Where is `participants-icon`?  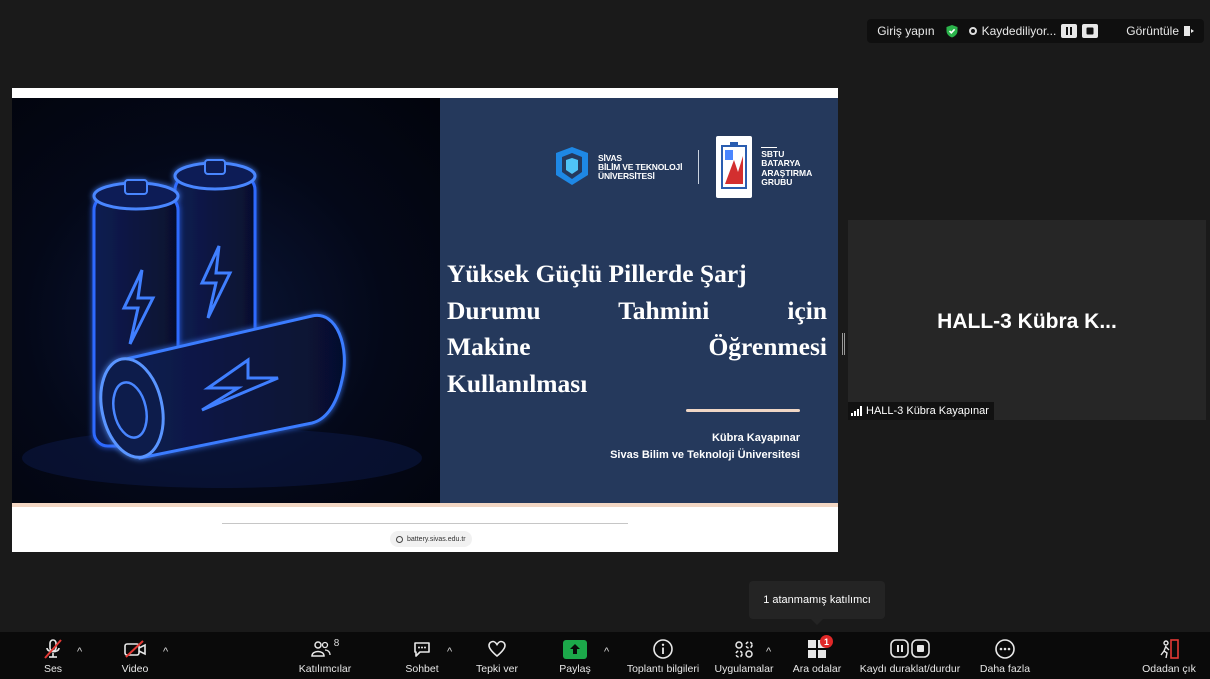 participants-icon is located at coordinates (320, 649).